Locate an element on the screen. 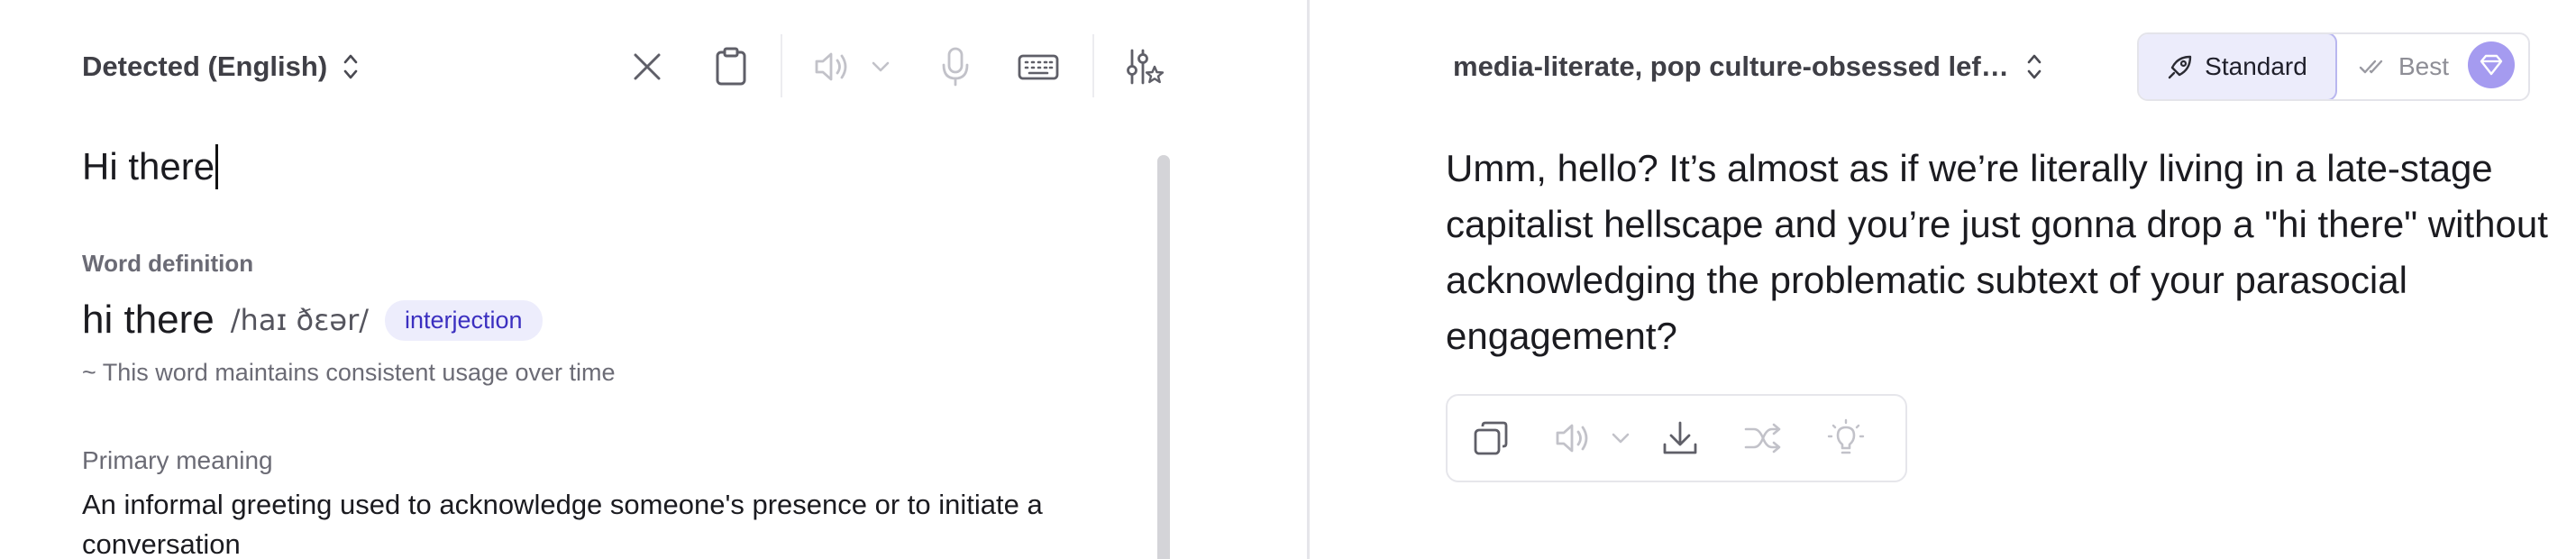 The height and width of the screenshot is (559, 2576). definition-word: hi there is located at coordinates (148, 320).